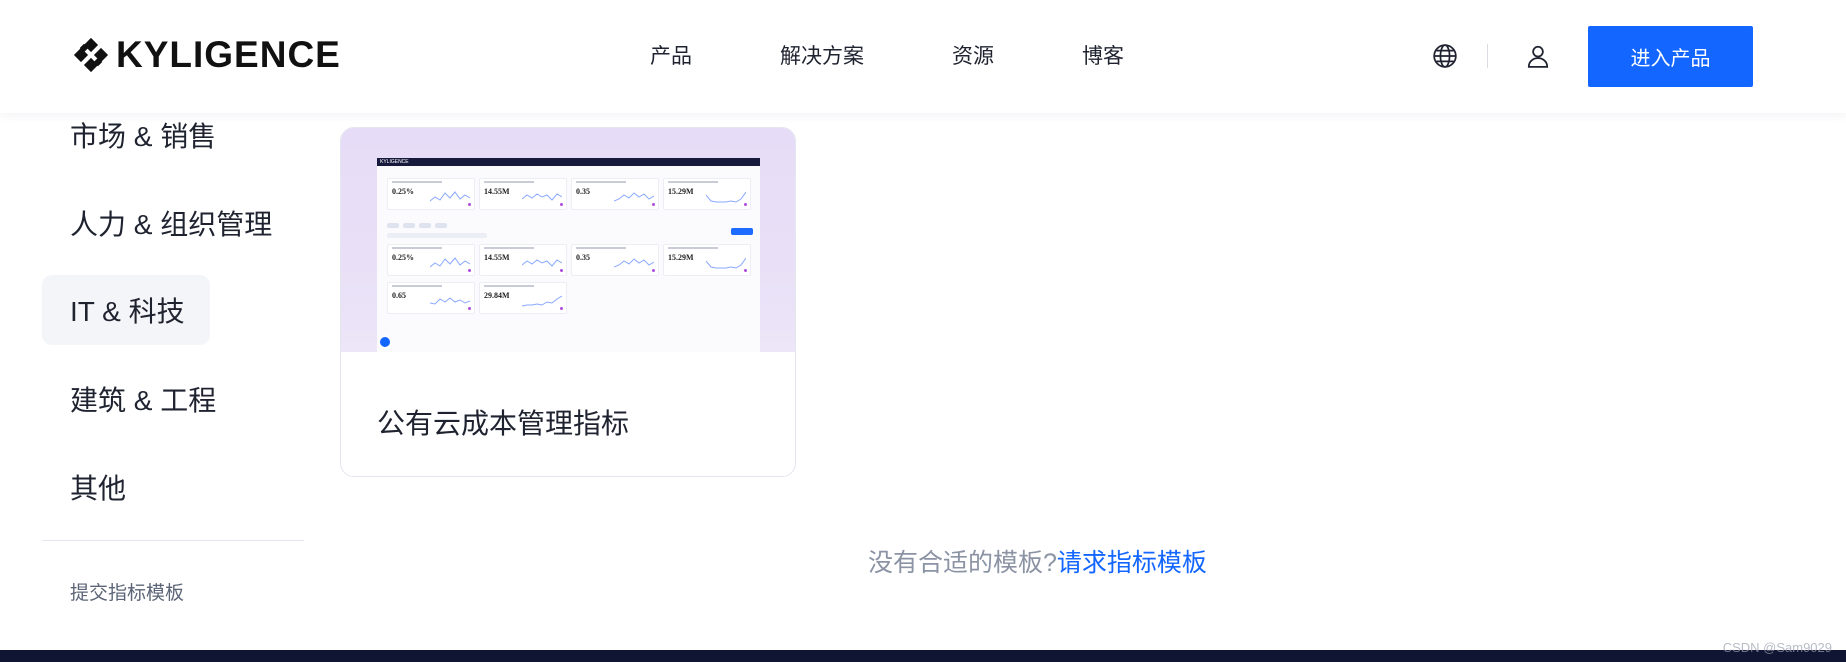  What do you see at coordinates (923, 656) in the screenshot?
I see `page-footer` at bounding box center [923, 656].